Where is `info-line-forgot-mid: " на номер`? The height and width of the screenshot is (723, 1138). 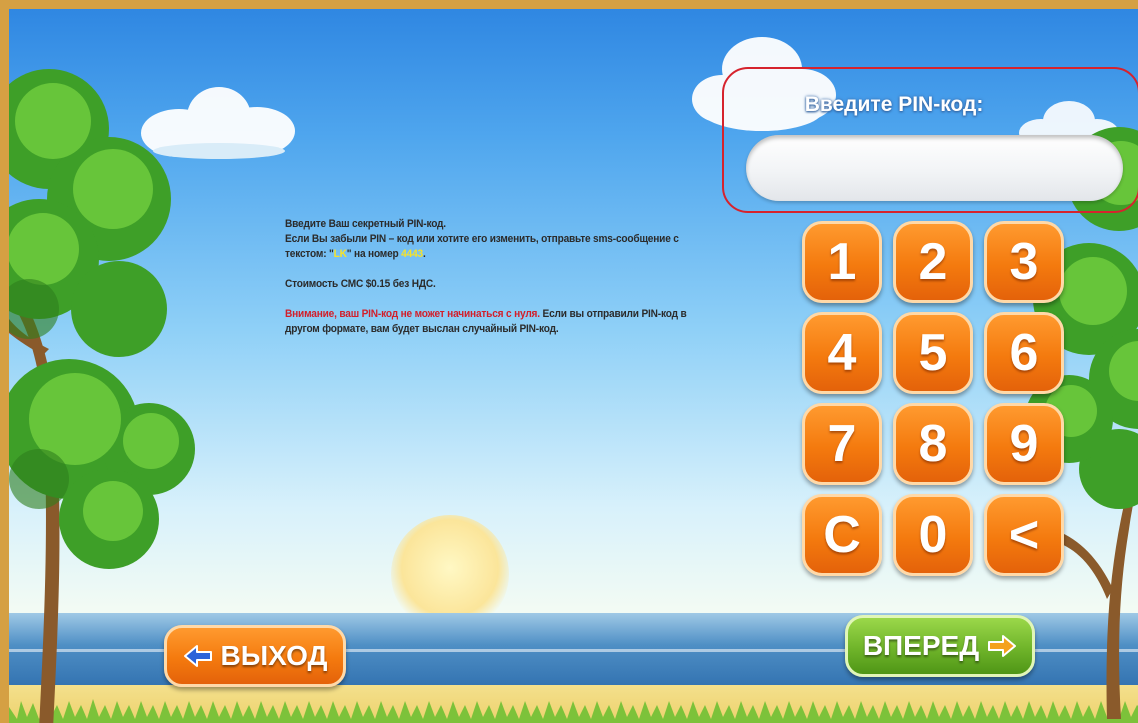 info-line-forgot-mid: " на номер is located at coordinates (374, 254).